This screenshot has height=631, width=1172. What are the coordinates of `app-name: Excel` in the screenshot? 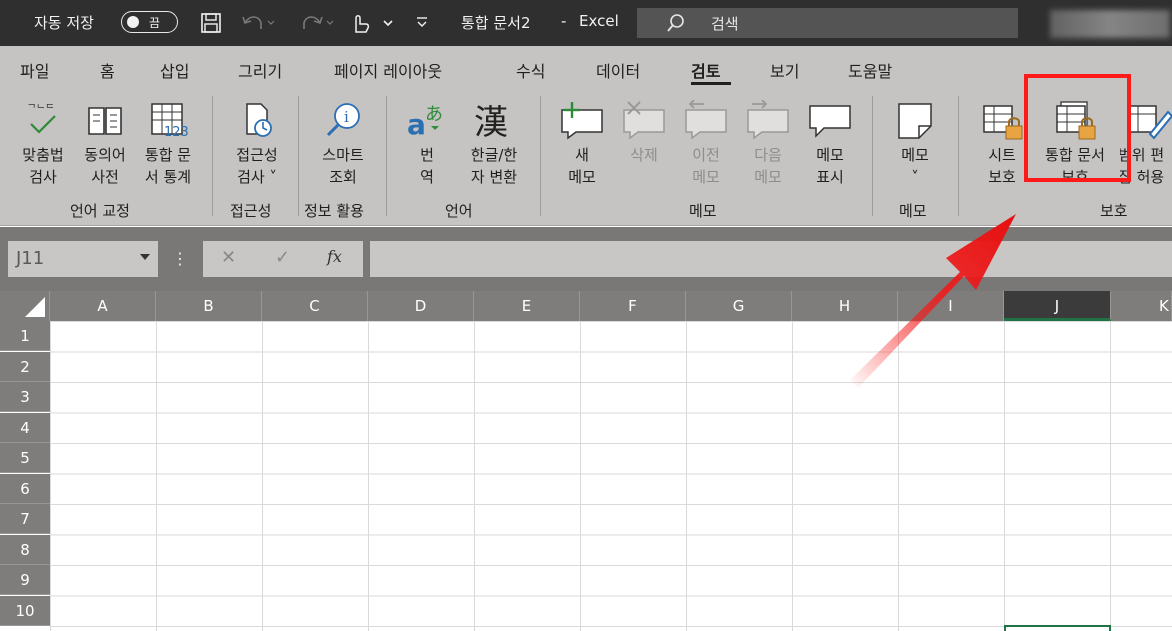 It's located at (599, 21).